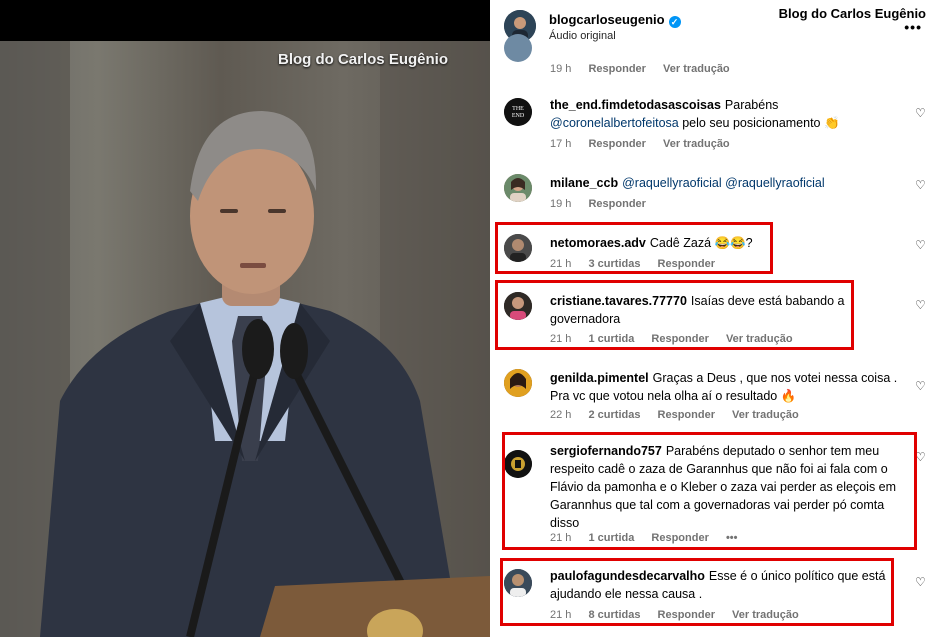  Describe the element at coordinates (561, 144) in the screenshot. I see `comment-time: 17 h` at that location.